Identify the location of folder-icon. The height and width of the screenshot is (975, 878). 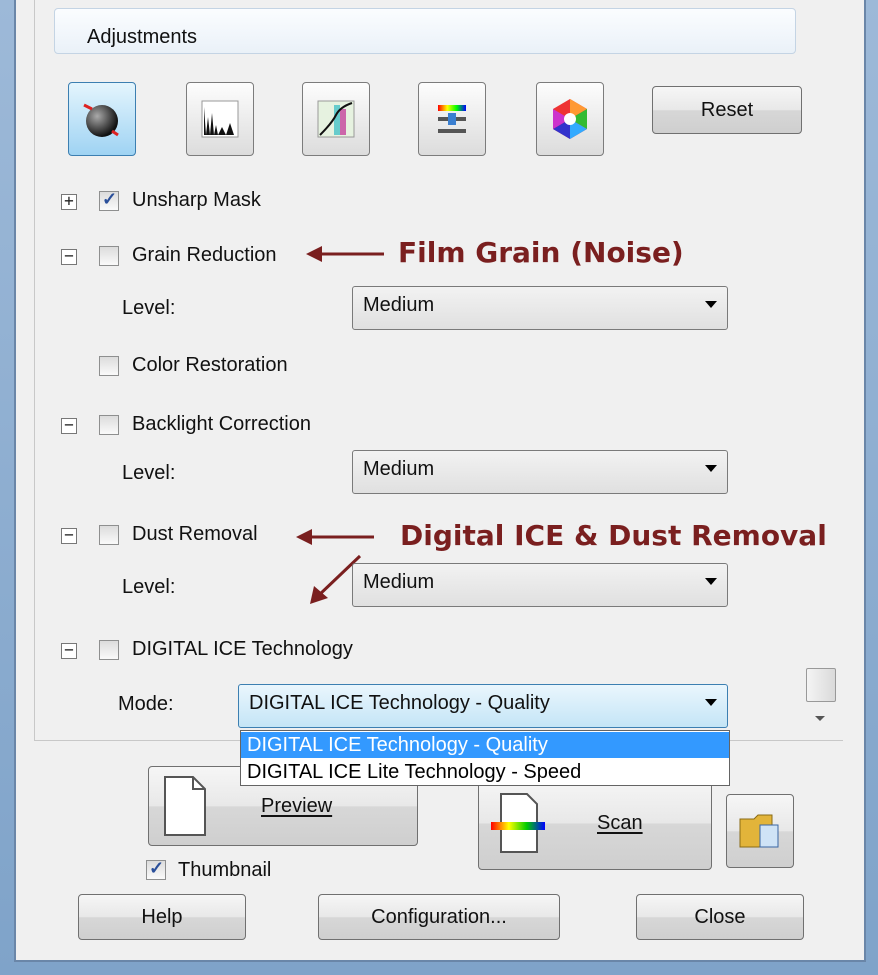
(759, 831).